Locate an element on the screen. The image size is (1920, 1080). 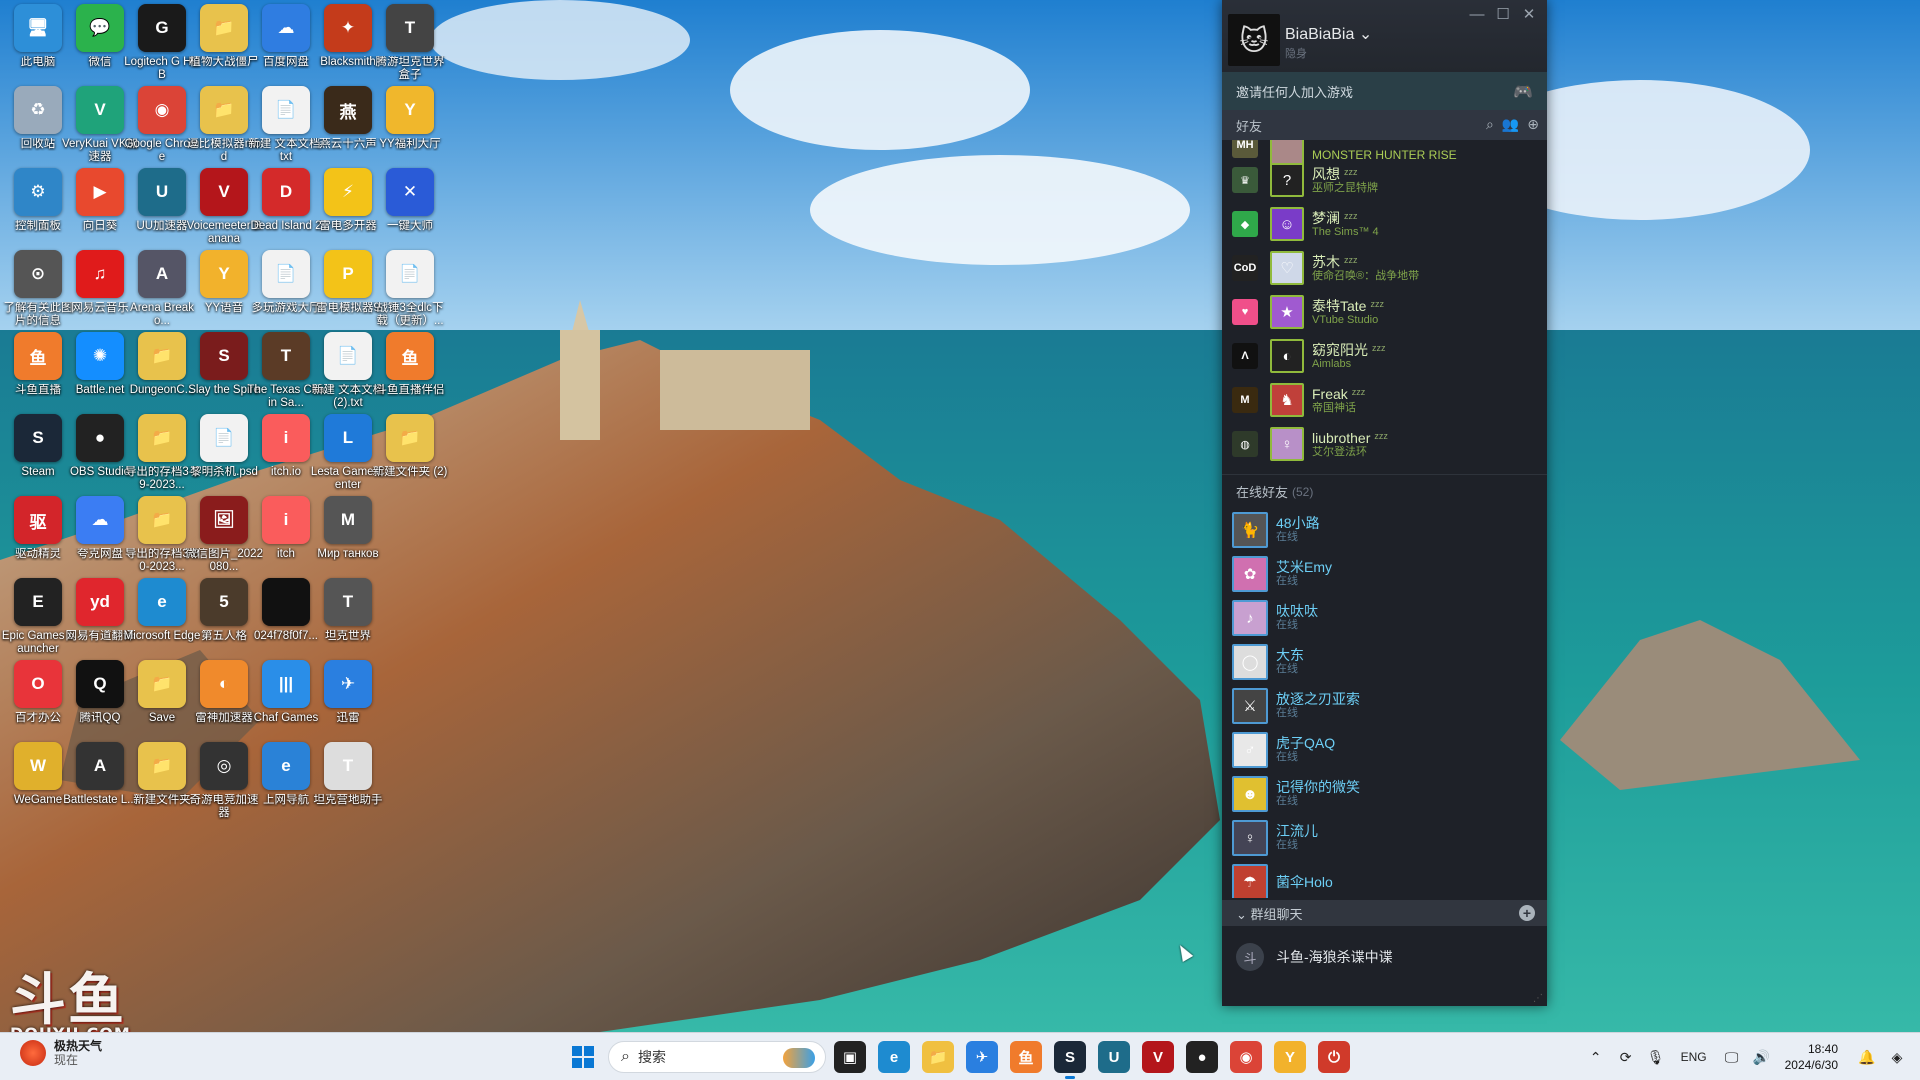
friend-avatar: ✿ is located at coordinates (1250, 574).